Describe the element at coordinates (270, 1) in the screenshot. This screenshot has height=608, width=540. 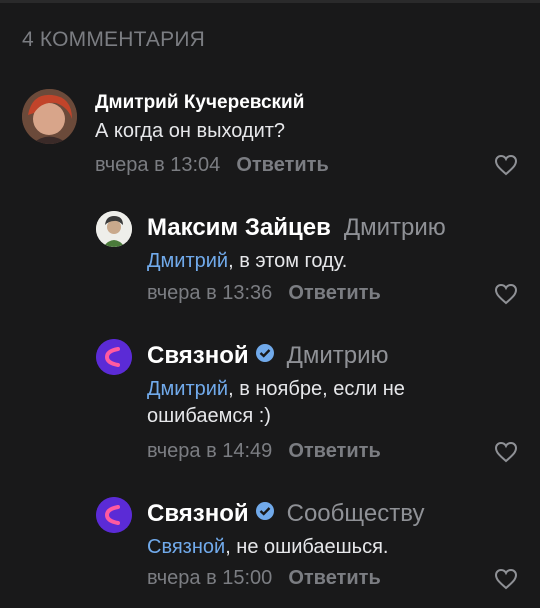
I see `top-divider` at that location.